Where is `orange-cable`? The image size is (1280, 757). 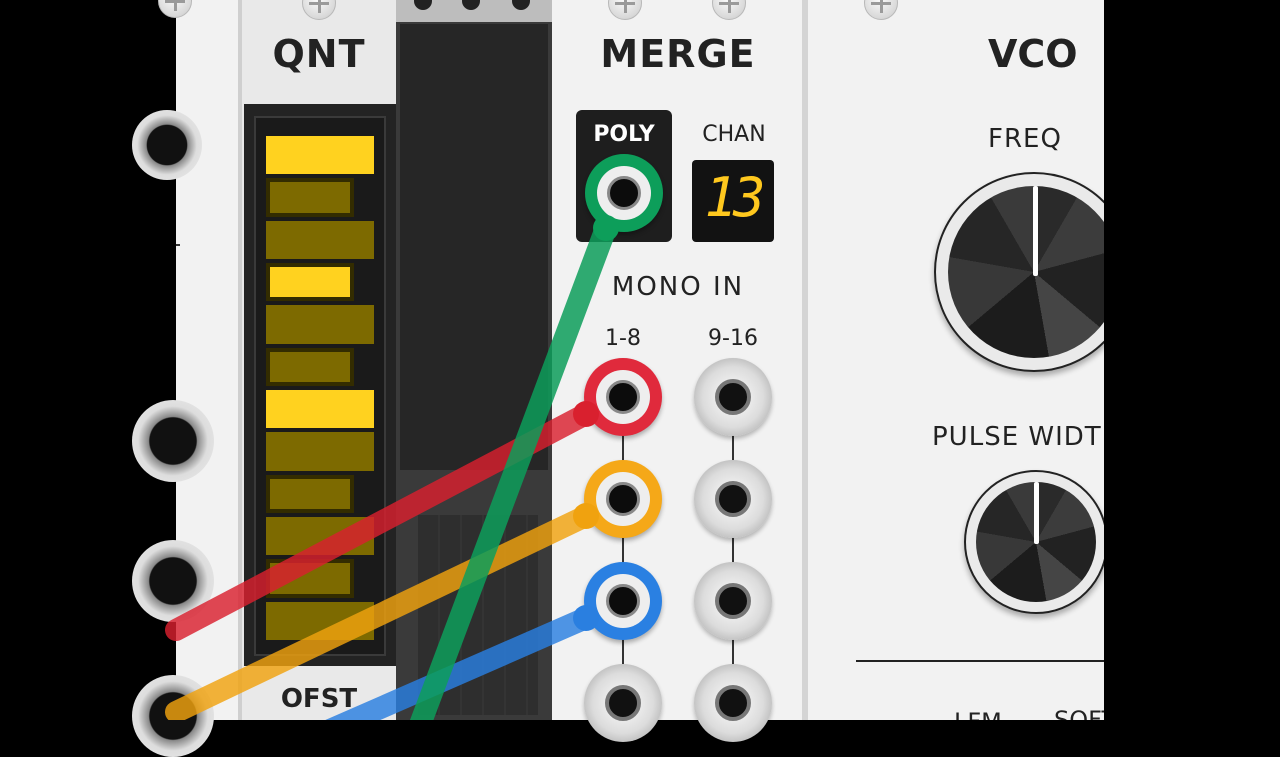 orange-cable is located at coordinates (381, 612).